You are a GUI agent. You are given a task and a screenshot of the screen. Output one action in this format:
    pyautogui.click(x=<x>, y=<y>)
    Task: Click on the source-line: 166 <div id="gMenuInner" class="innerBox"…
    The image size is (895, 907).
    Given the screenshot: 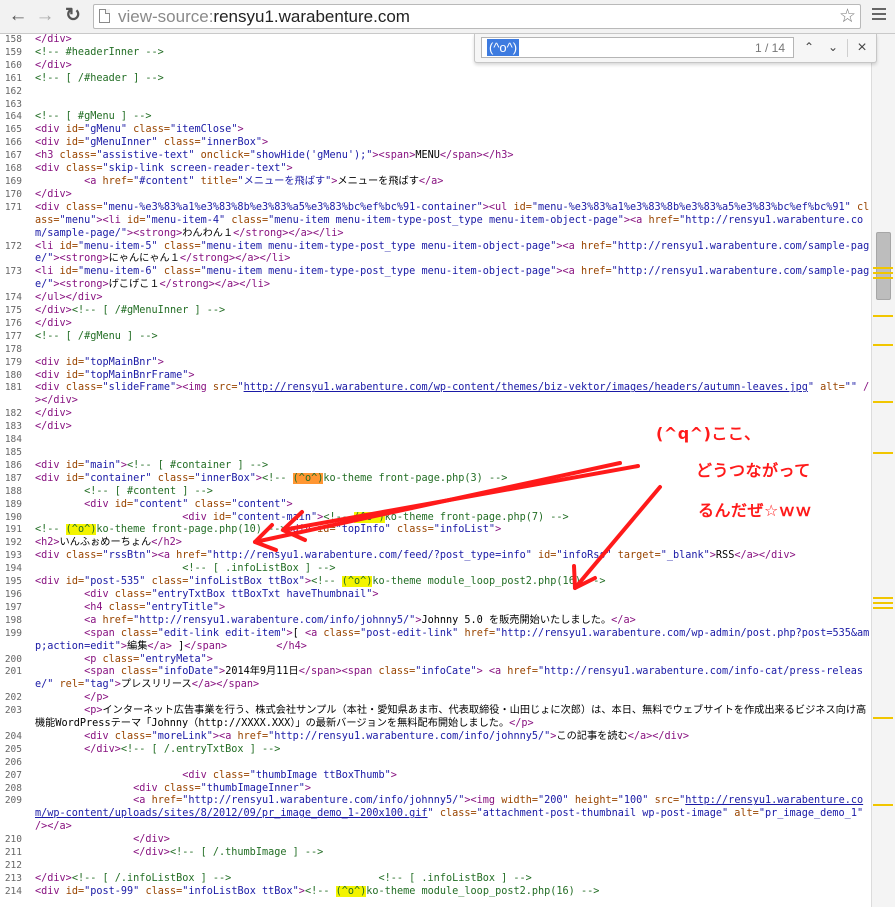 What is the action you would take?
    pyautogui.click(x=435, y=143)
    